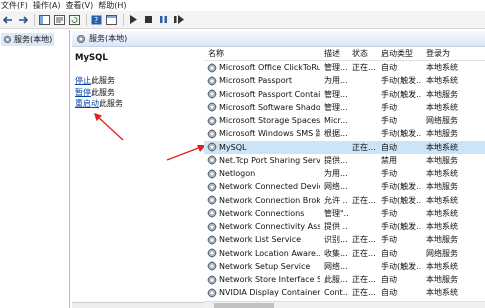 The width and height of the screenshot is (485, 308). What do you see at coordinates (242, 5) in the screenshot?
I see `menu-bar: 文件(F) 操作(A) 查看(V) 帮助(H)` at bounding box center [242, 5].